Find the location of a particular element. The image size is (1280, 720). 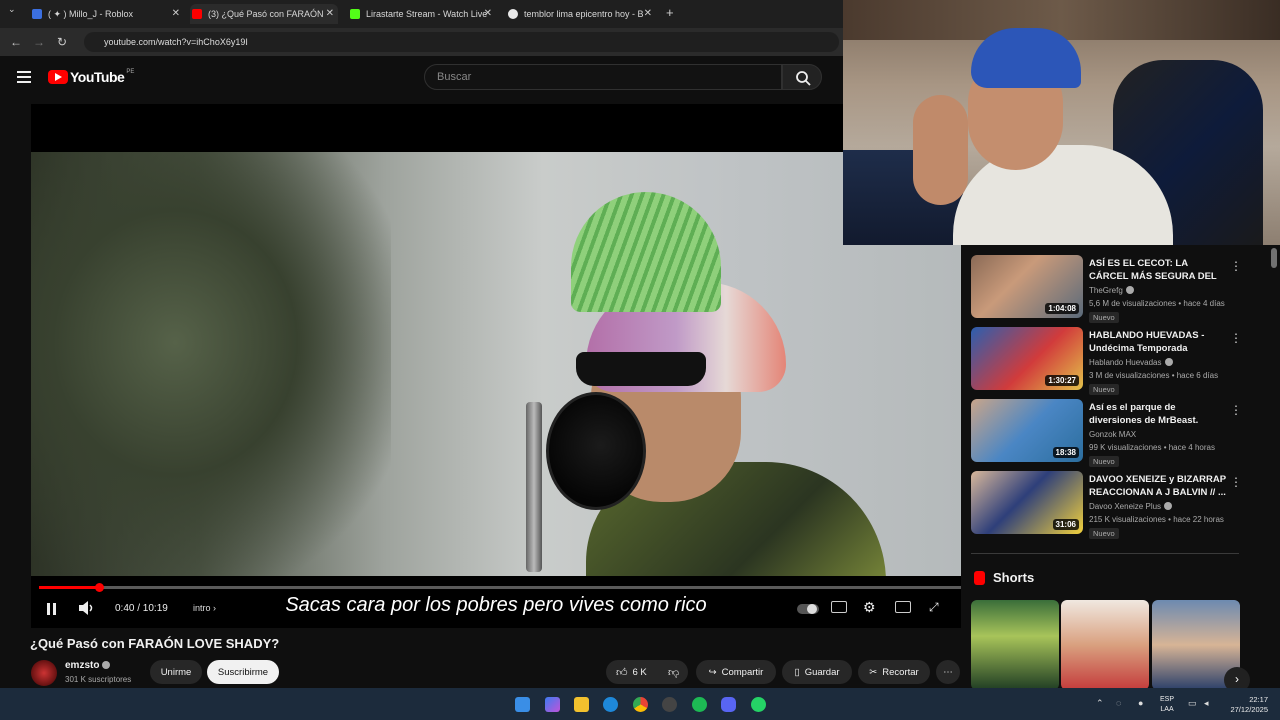

clip-button: ✂ Recortar is located at coordinates (894, 672).